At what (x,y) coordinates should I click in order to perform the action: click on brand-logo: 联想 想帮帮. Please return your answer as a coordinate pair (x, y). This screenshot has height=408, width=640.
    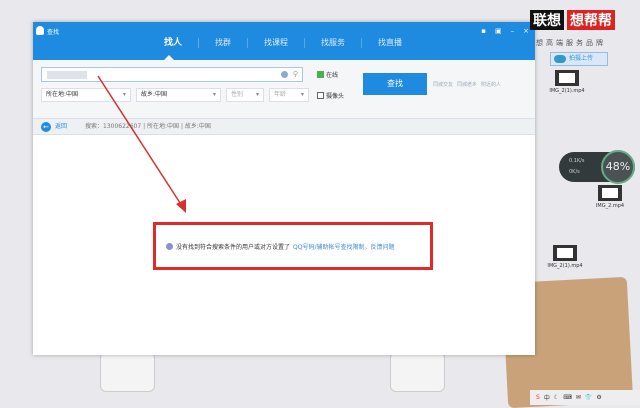
    Looking at the image, I should click on (572, 20).